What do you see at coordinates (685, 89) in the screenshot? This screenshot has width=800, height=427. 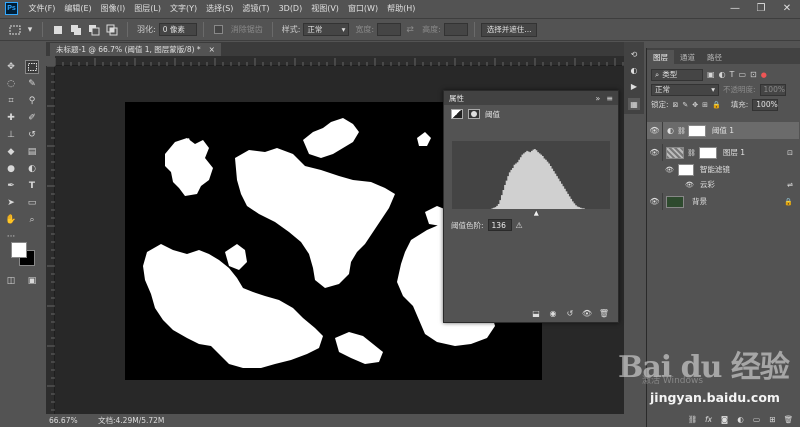 I see `blend-mode-select: 正常 ▾` at bounding box center [685, 89].